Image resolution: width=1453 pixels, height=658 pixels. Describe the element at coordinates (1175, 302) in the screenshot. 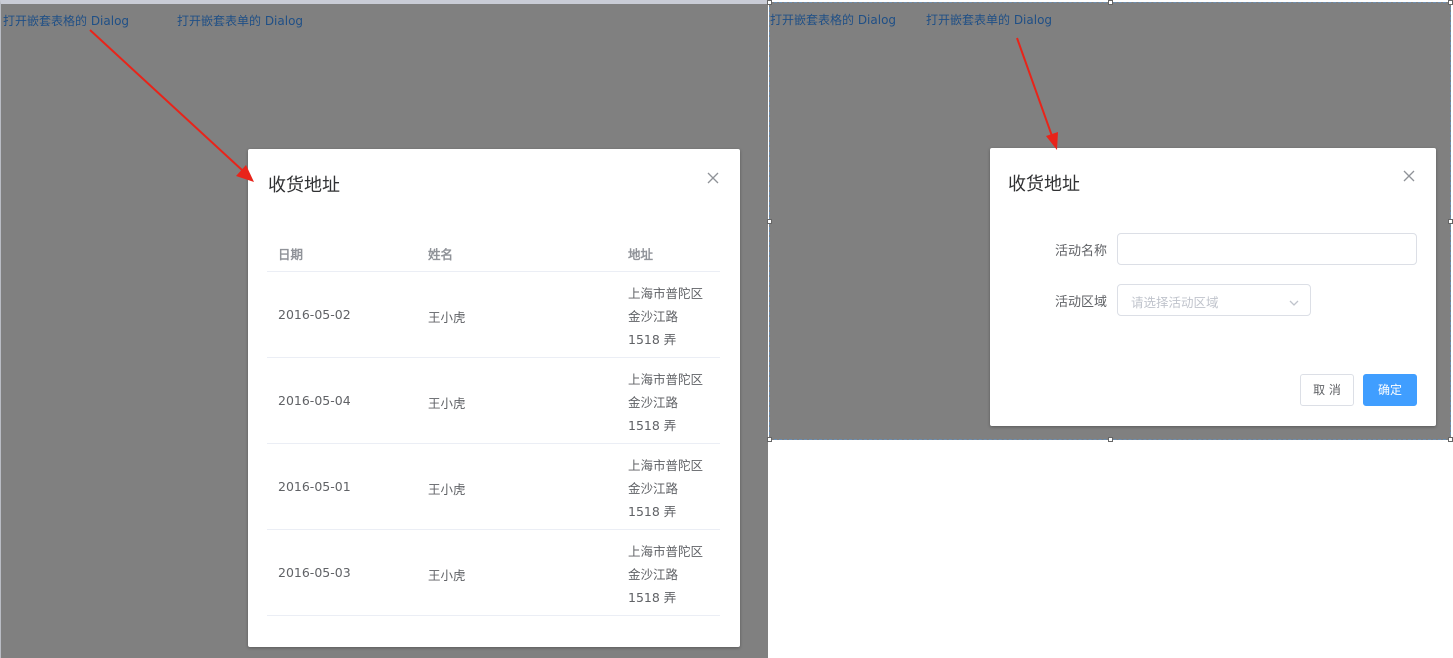

I see `region-placeholder: 请选择活动区域` at that location.